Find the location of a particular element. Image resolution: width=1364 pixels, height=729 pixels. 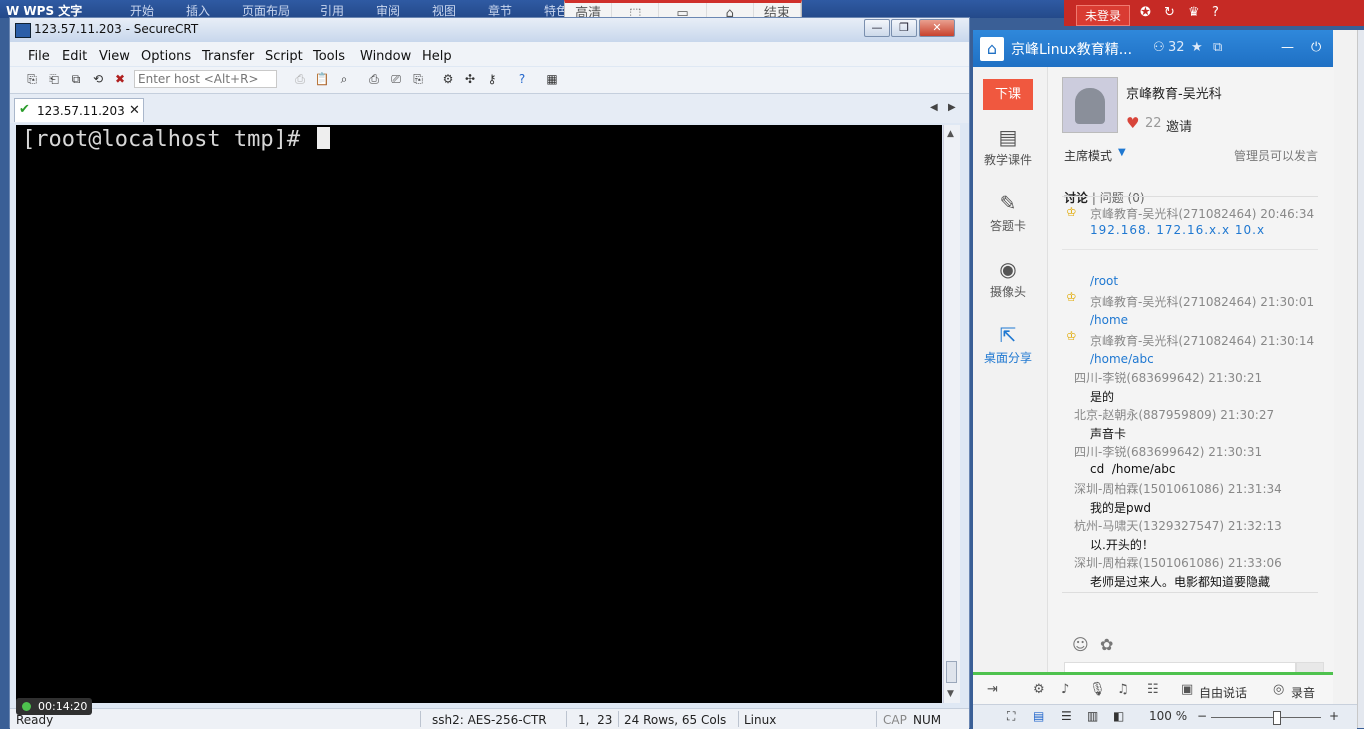

speak-permission: 管理员可以发言 is located at coordinates (1276, 156).